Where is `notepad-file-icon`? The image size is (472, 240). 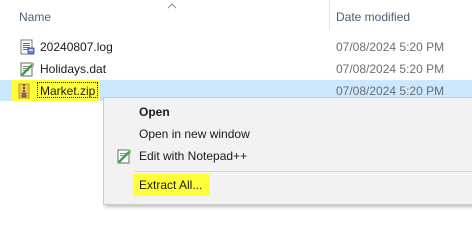 notepad-file-icon is located at coordinates (27, 69).